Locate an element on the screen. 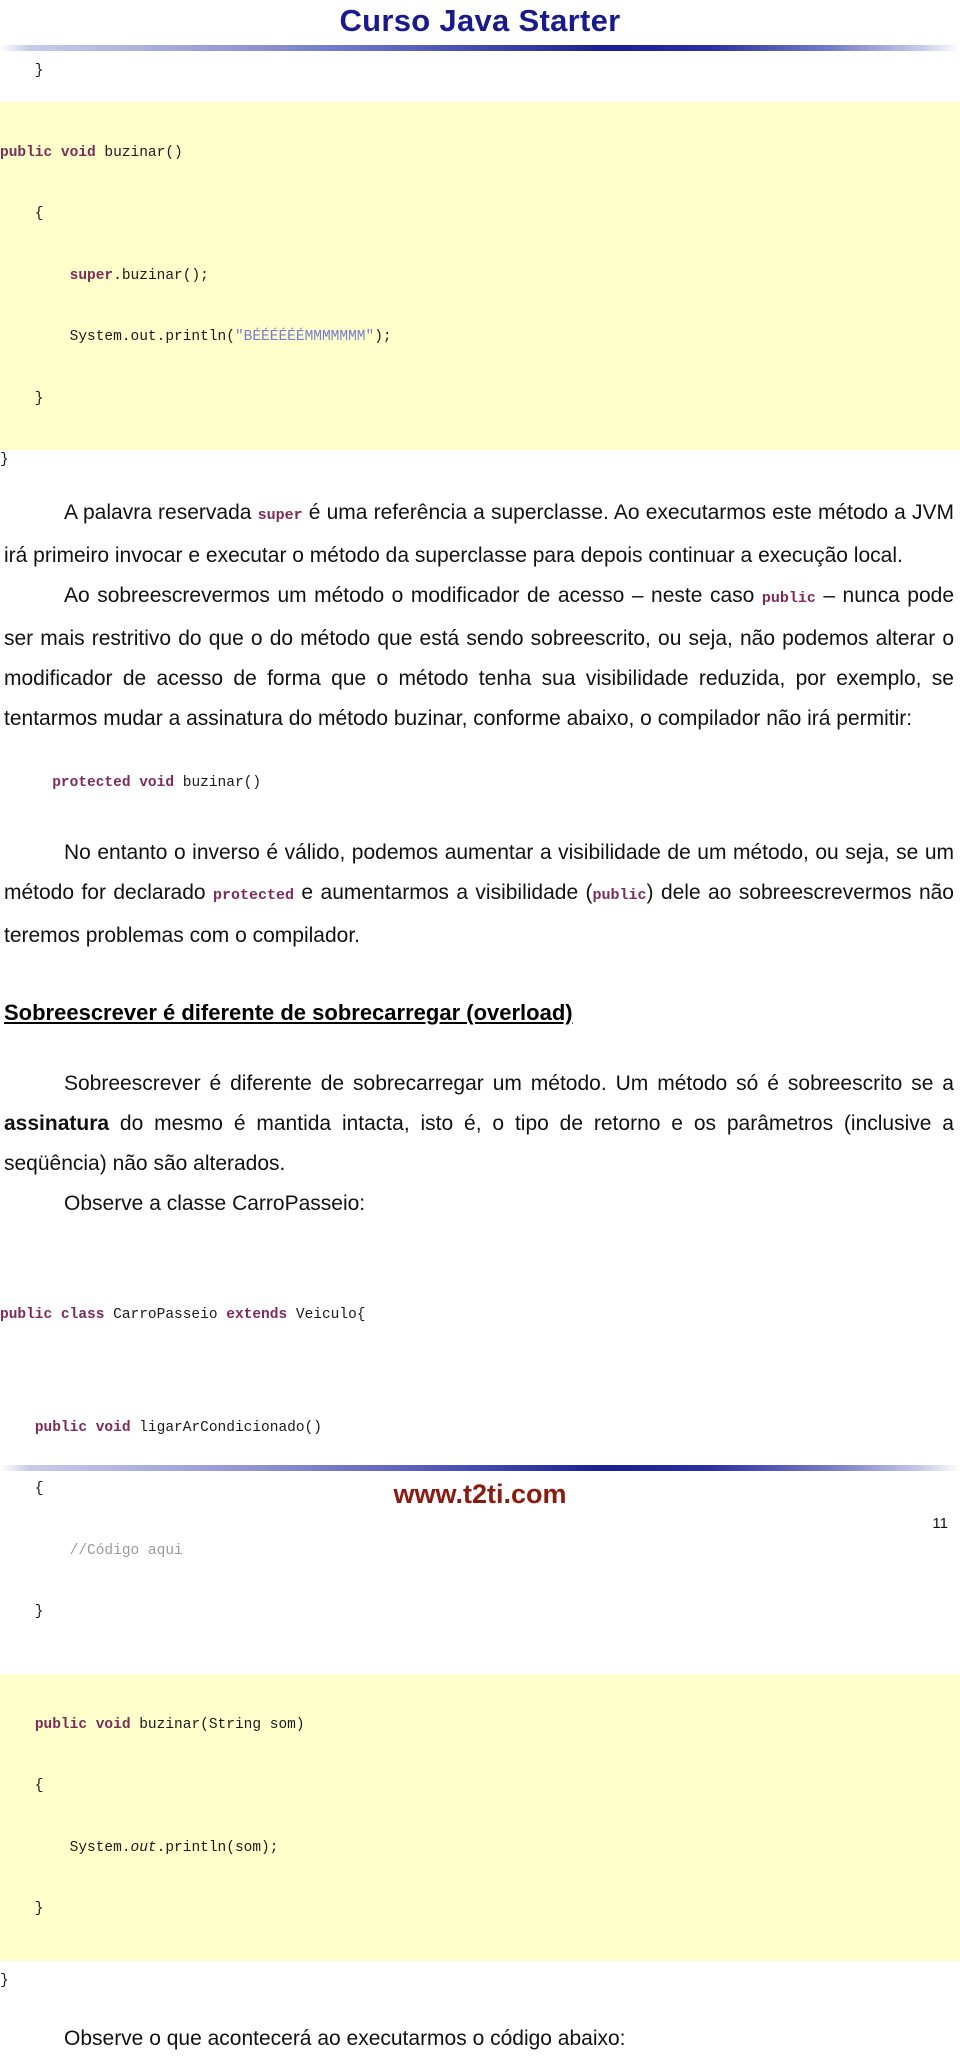 The image size is (960, 2059). page-footer: www.t2ti.com 11 is located at coordinates (480, 1499).